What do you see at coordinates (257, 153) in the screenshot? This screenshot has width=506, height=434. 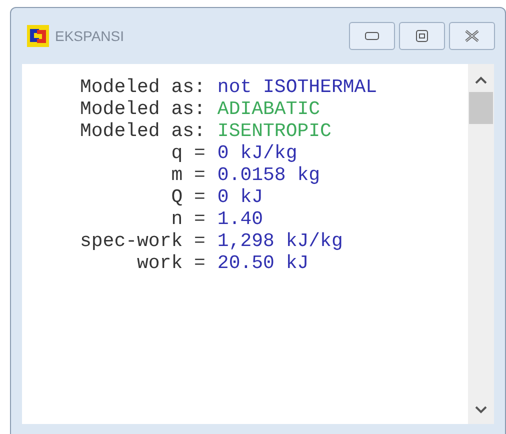 I see `output-value: 0 kJ/kg` at bounding box center [257, 153].